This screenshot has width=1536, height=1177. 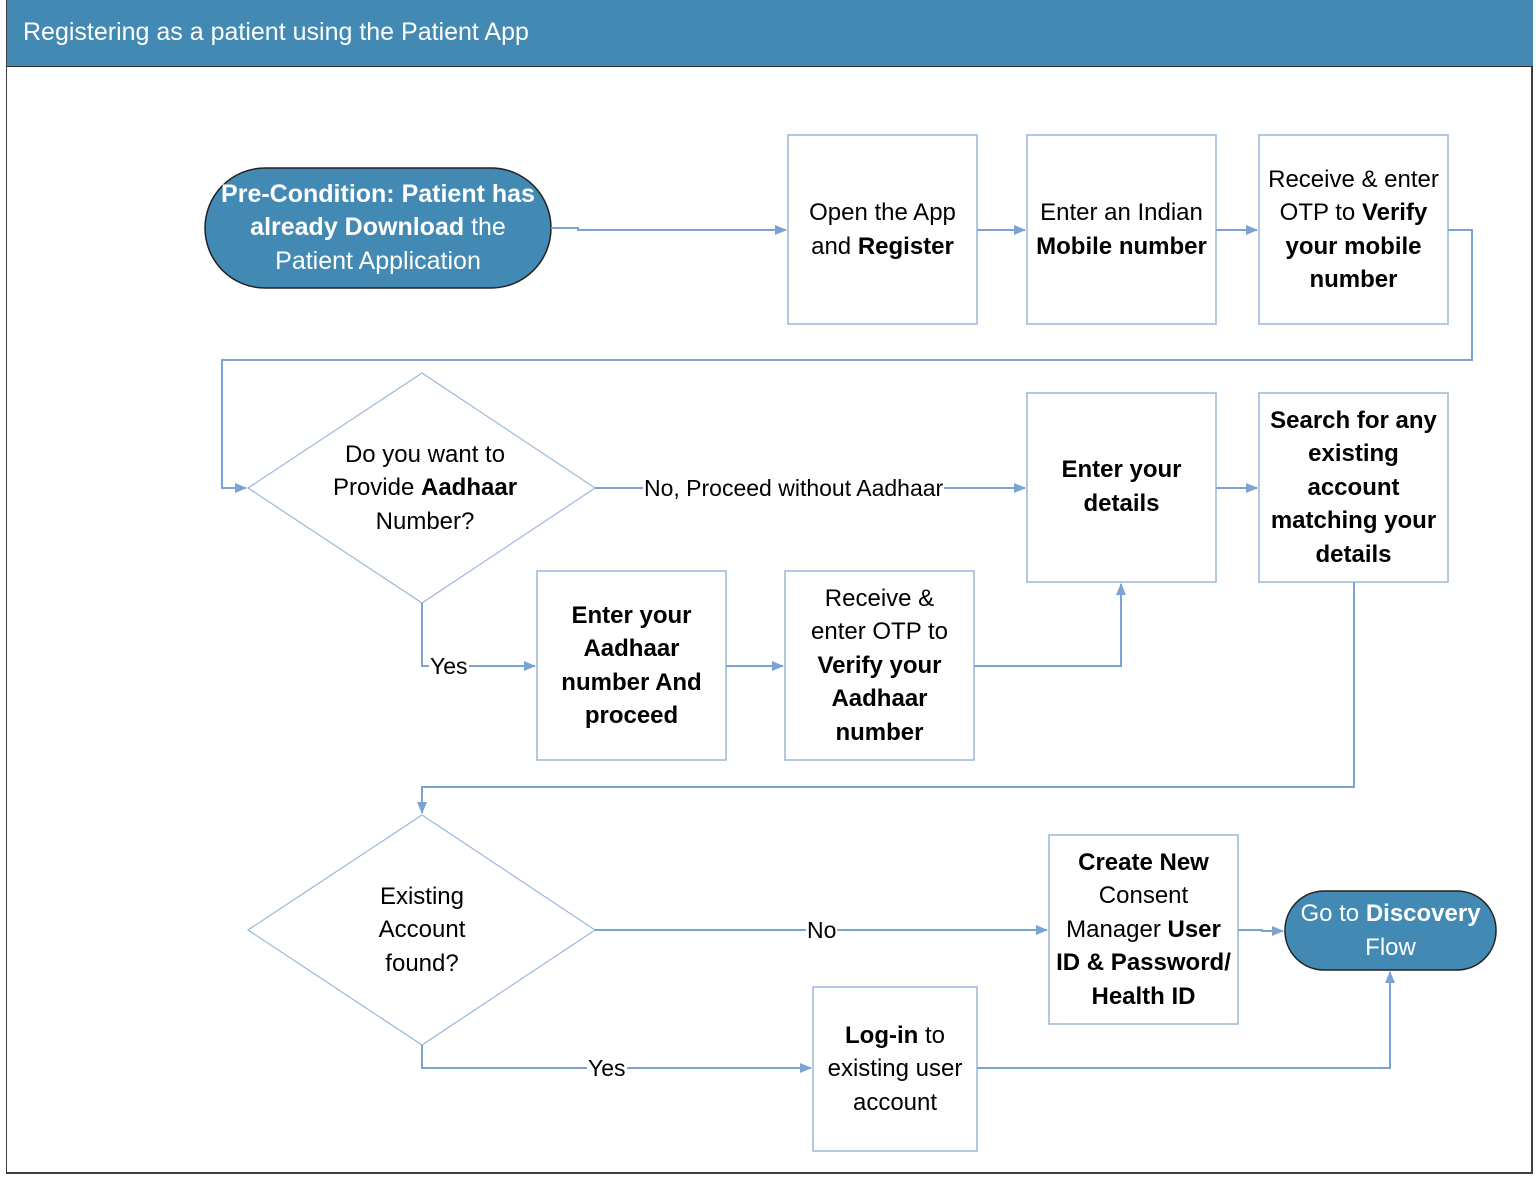 What do you see at coordinates (879, 615) in the screenshot?
I see `node-label-segment: Receive & enter OTP to` at bounding box center [879, 615].